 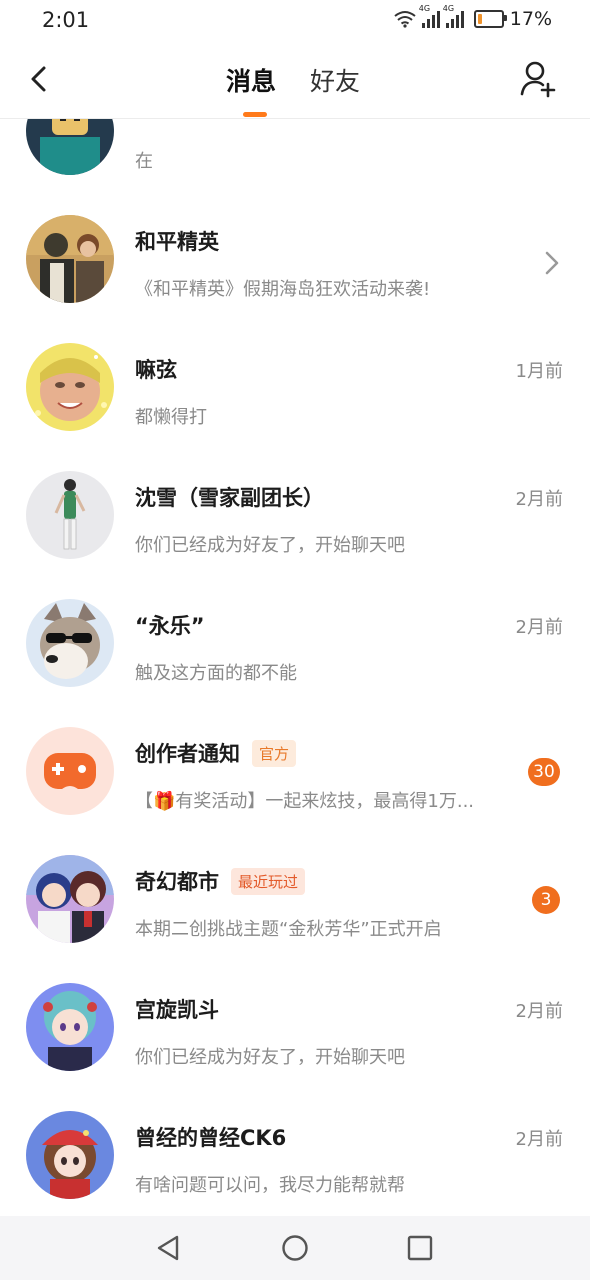 What do you see at coordinates (169, 1248) in the screenshot?
I see `triangle-back-icon` at bounding box center [169, 1248].